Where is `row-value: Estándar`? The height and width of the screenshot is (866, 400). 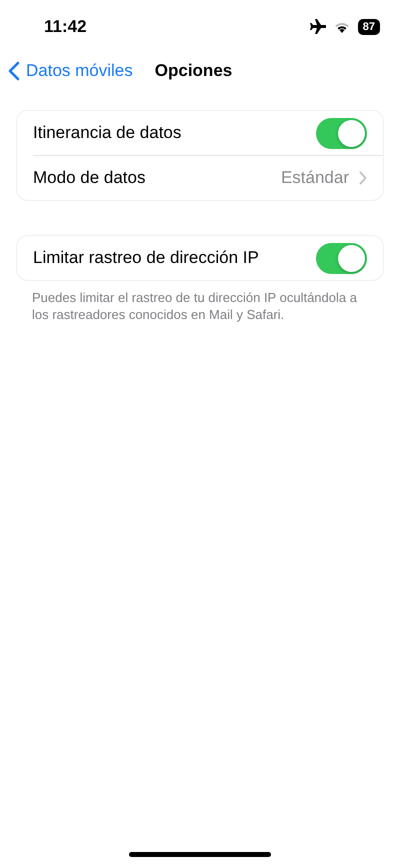
row-value: Estándar is located at coordinates (314, 178).